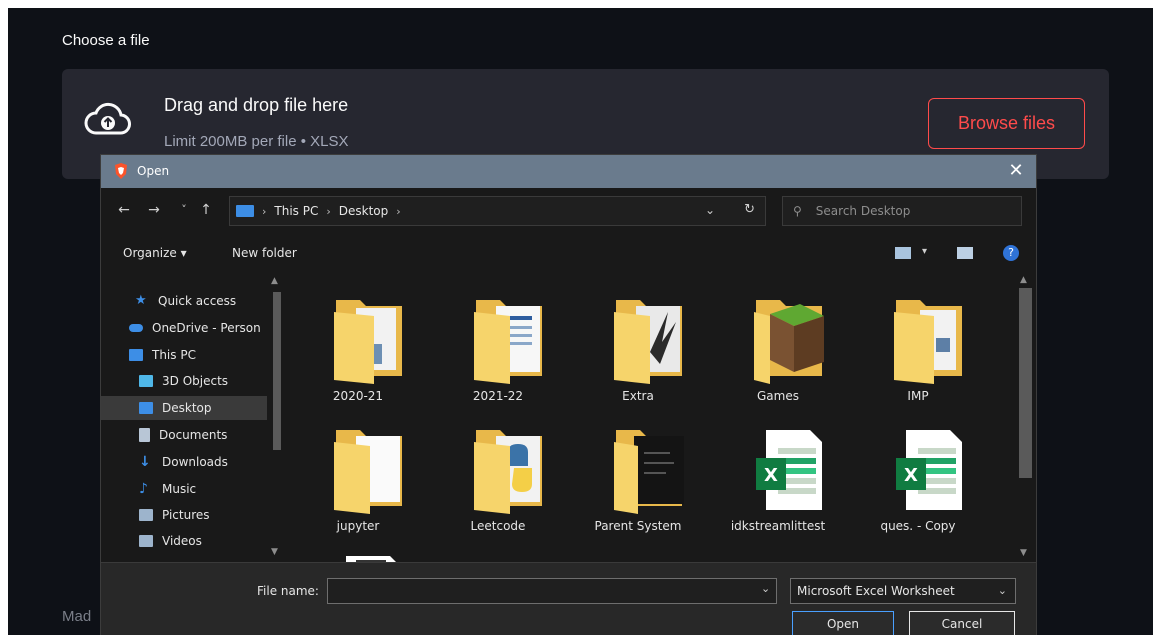 This screenshot has height=635, width=1161. I want to click on file-item-partial, so click(358, 552).